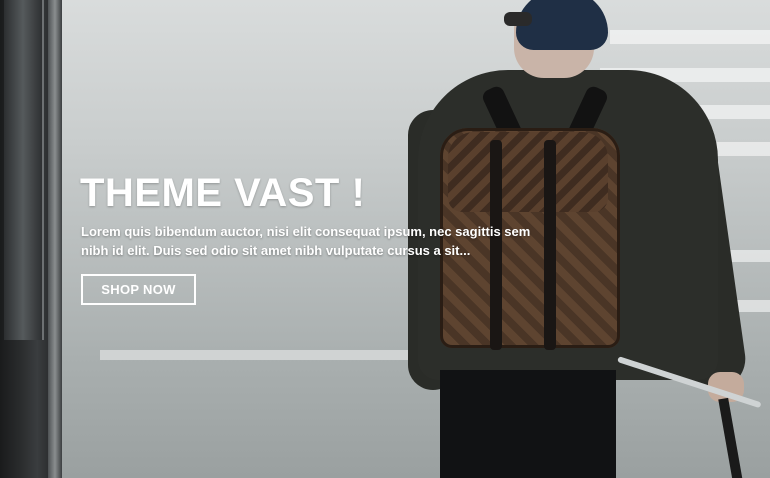 Image resolution: width=770 pixels, height=478 pixels. I want to click on shop-now-button: SHOP NOW, so click(138, 289).